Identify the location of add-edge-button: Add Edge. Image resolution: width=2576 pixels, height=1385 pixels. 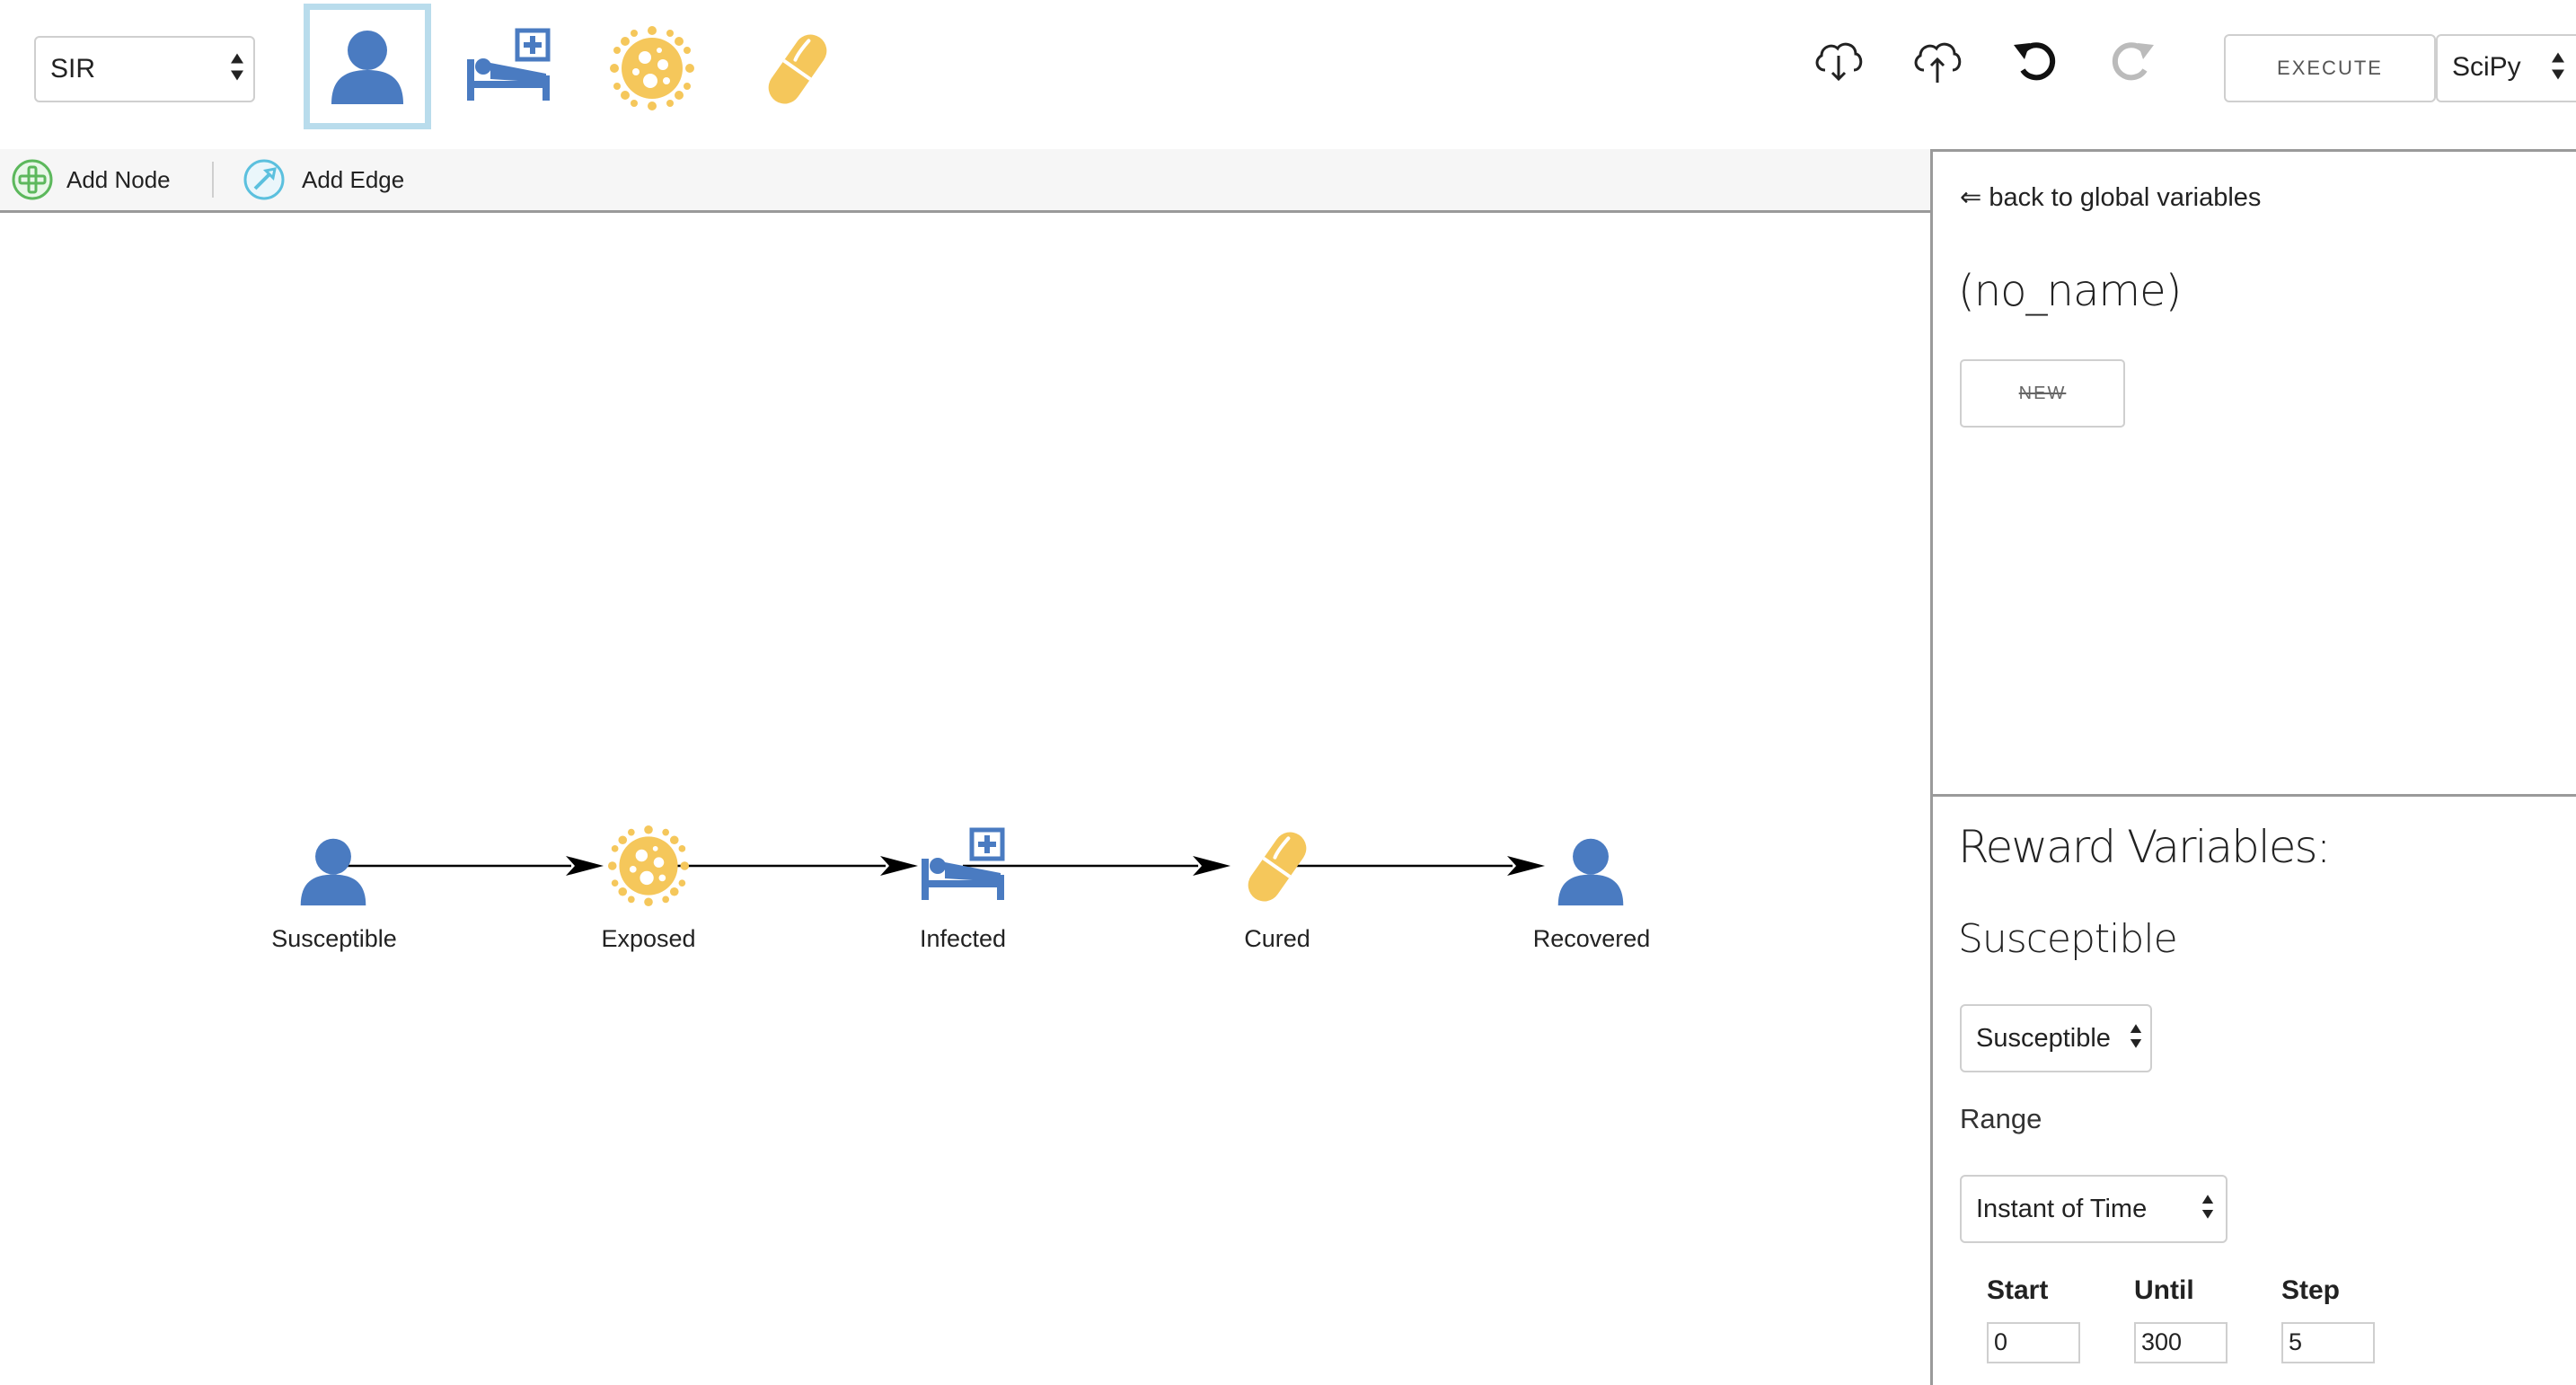
(323, 180).